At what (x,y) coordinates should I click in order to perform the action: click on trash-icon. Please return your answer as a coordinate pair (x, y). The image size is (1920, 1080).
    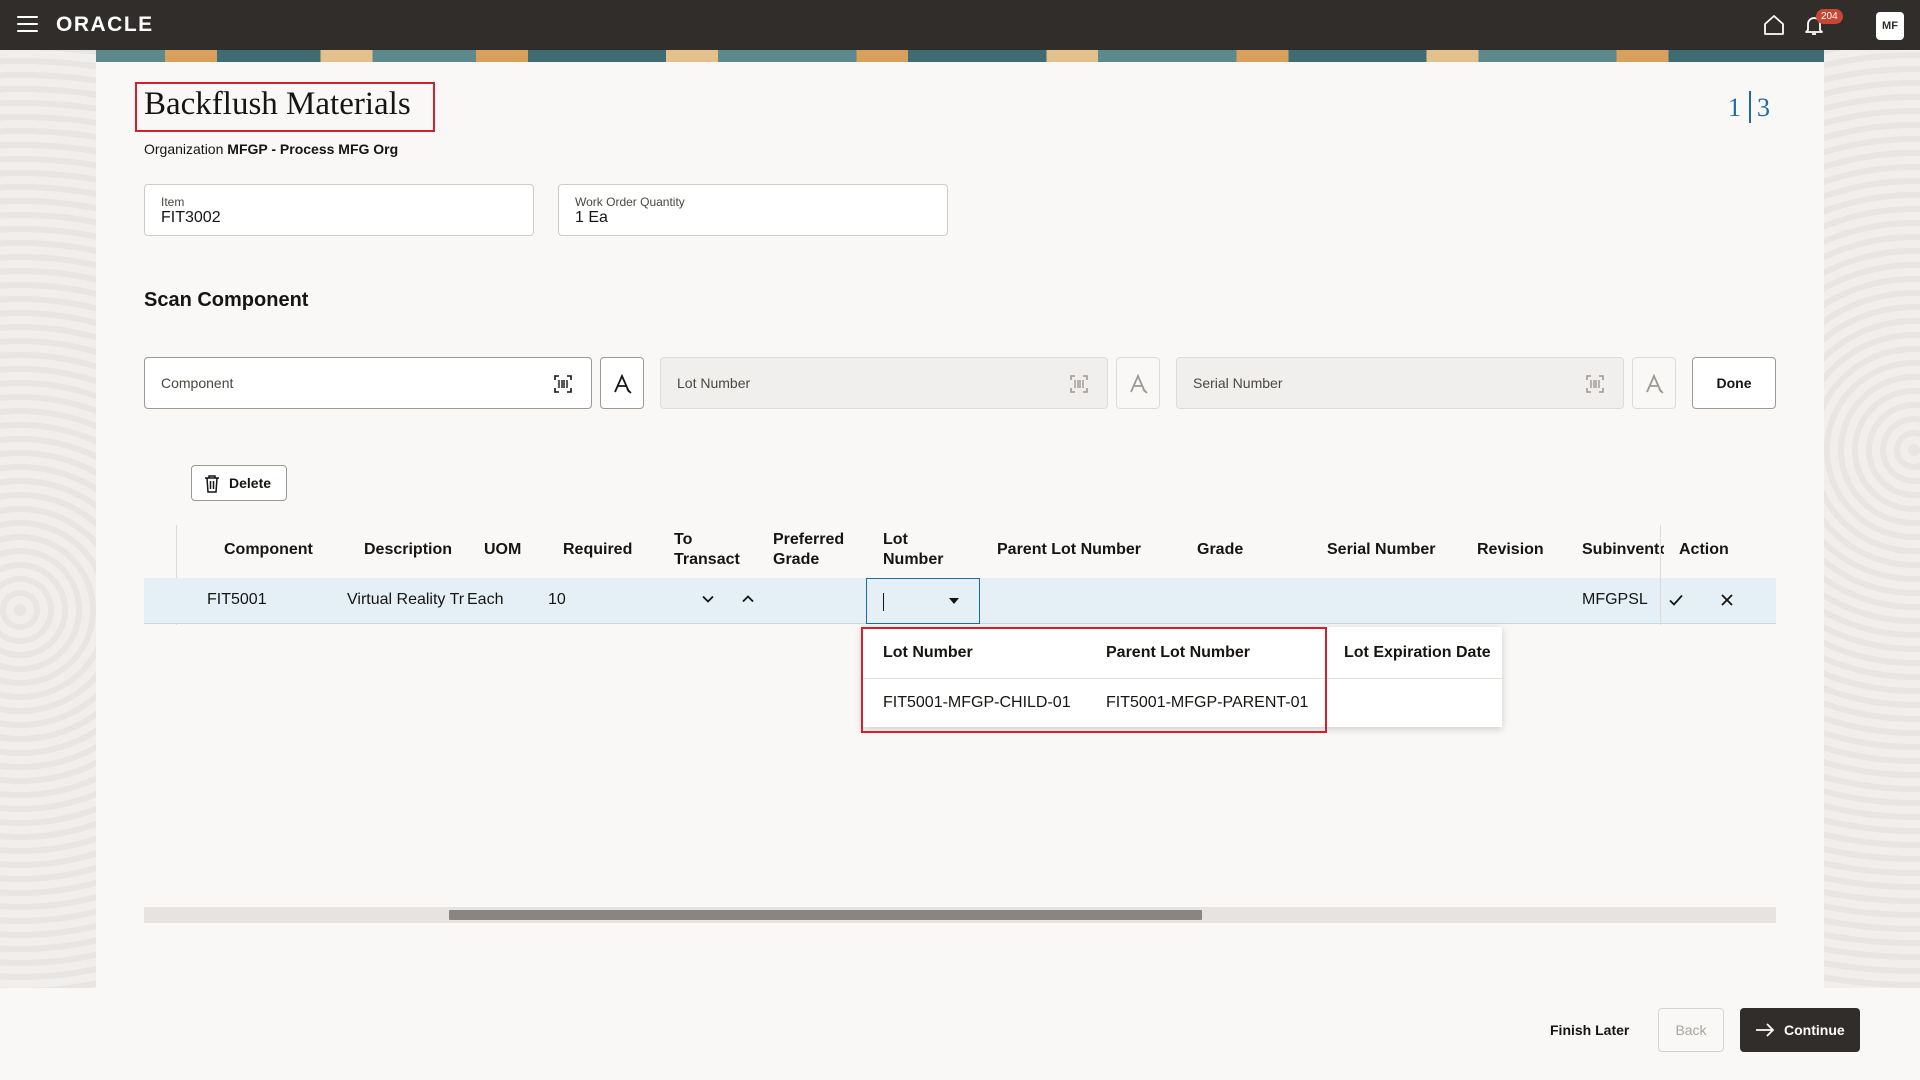
    Looking at the image, I should click on (212, 484).